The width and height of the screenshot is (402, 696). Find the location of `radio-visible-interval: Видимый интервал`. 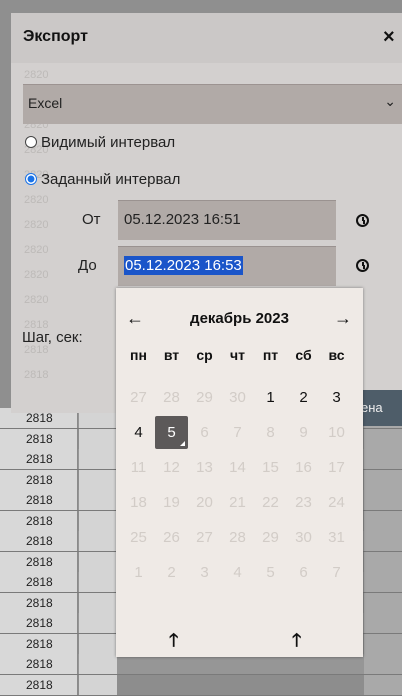

radio-visible-interval: Видимый интервал is located at coordinates (100, 142).